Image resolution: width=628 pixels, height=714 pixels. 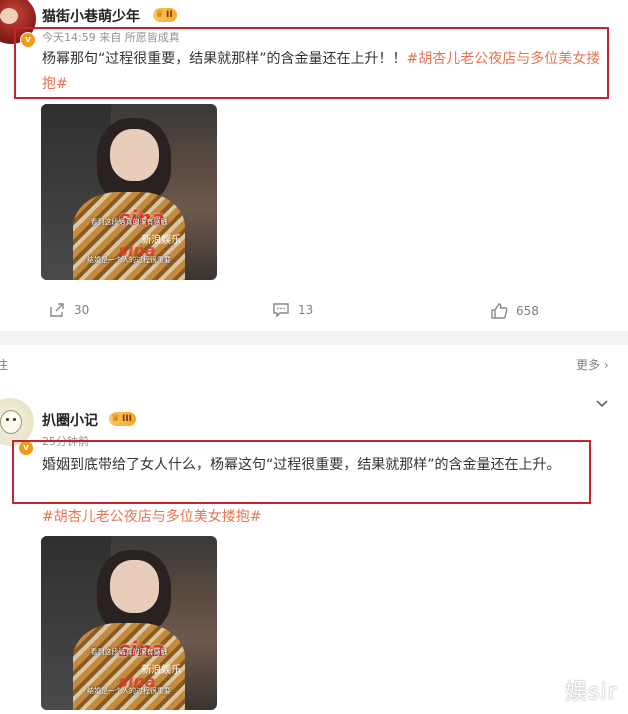 I want to click on level-badge: ♛ III, so click(x=123, y=419).